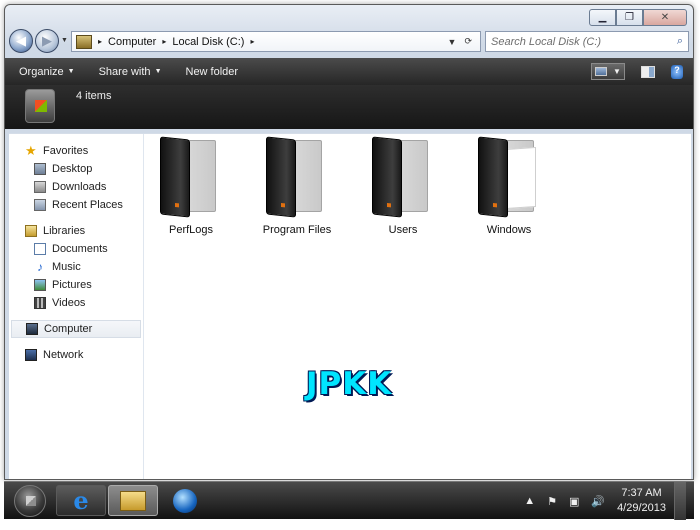 The image size is (700, 530). I want to click on organize-label: Organize, so click(41, 71).